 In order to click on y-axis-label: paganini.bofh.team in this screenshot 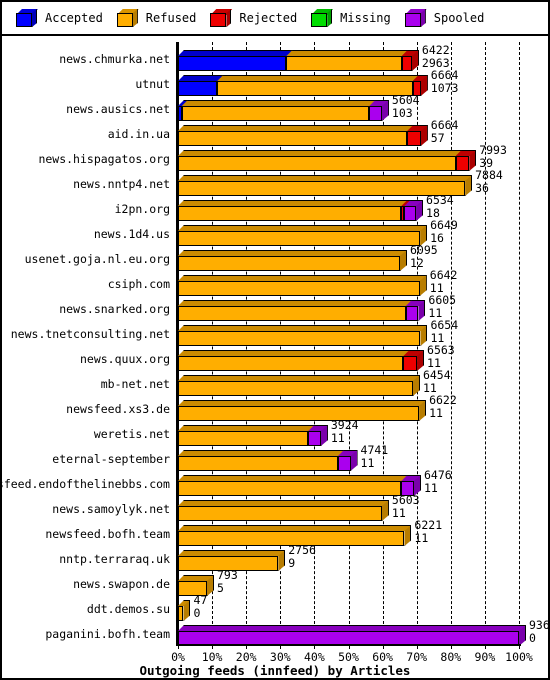, I will do `click(107, 634)`.